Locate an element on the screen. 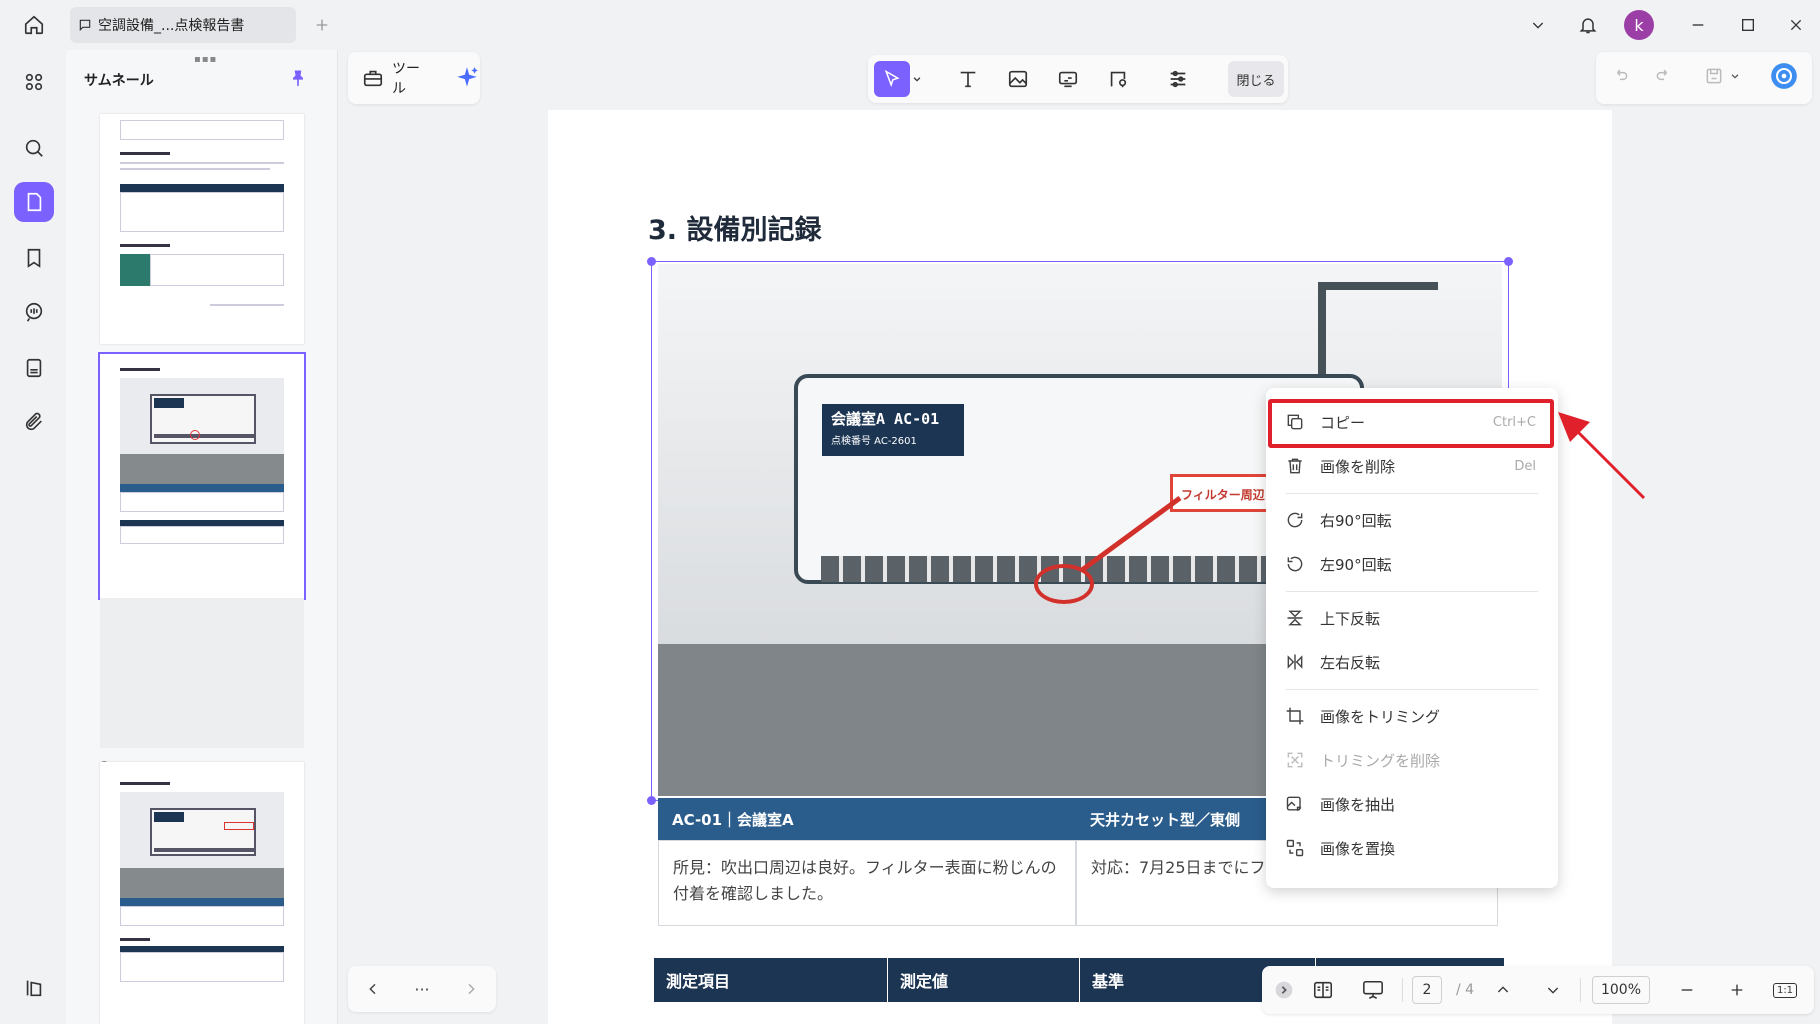  crop-icon is located at coordinates (1295, 716).